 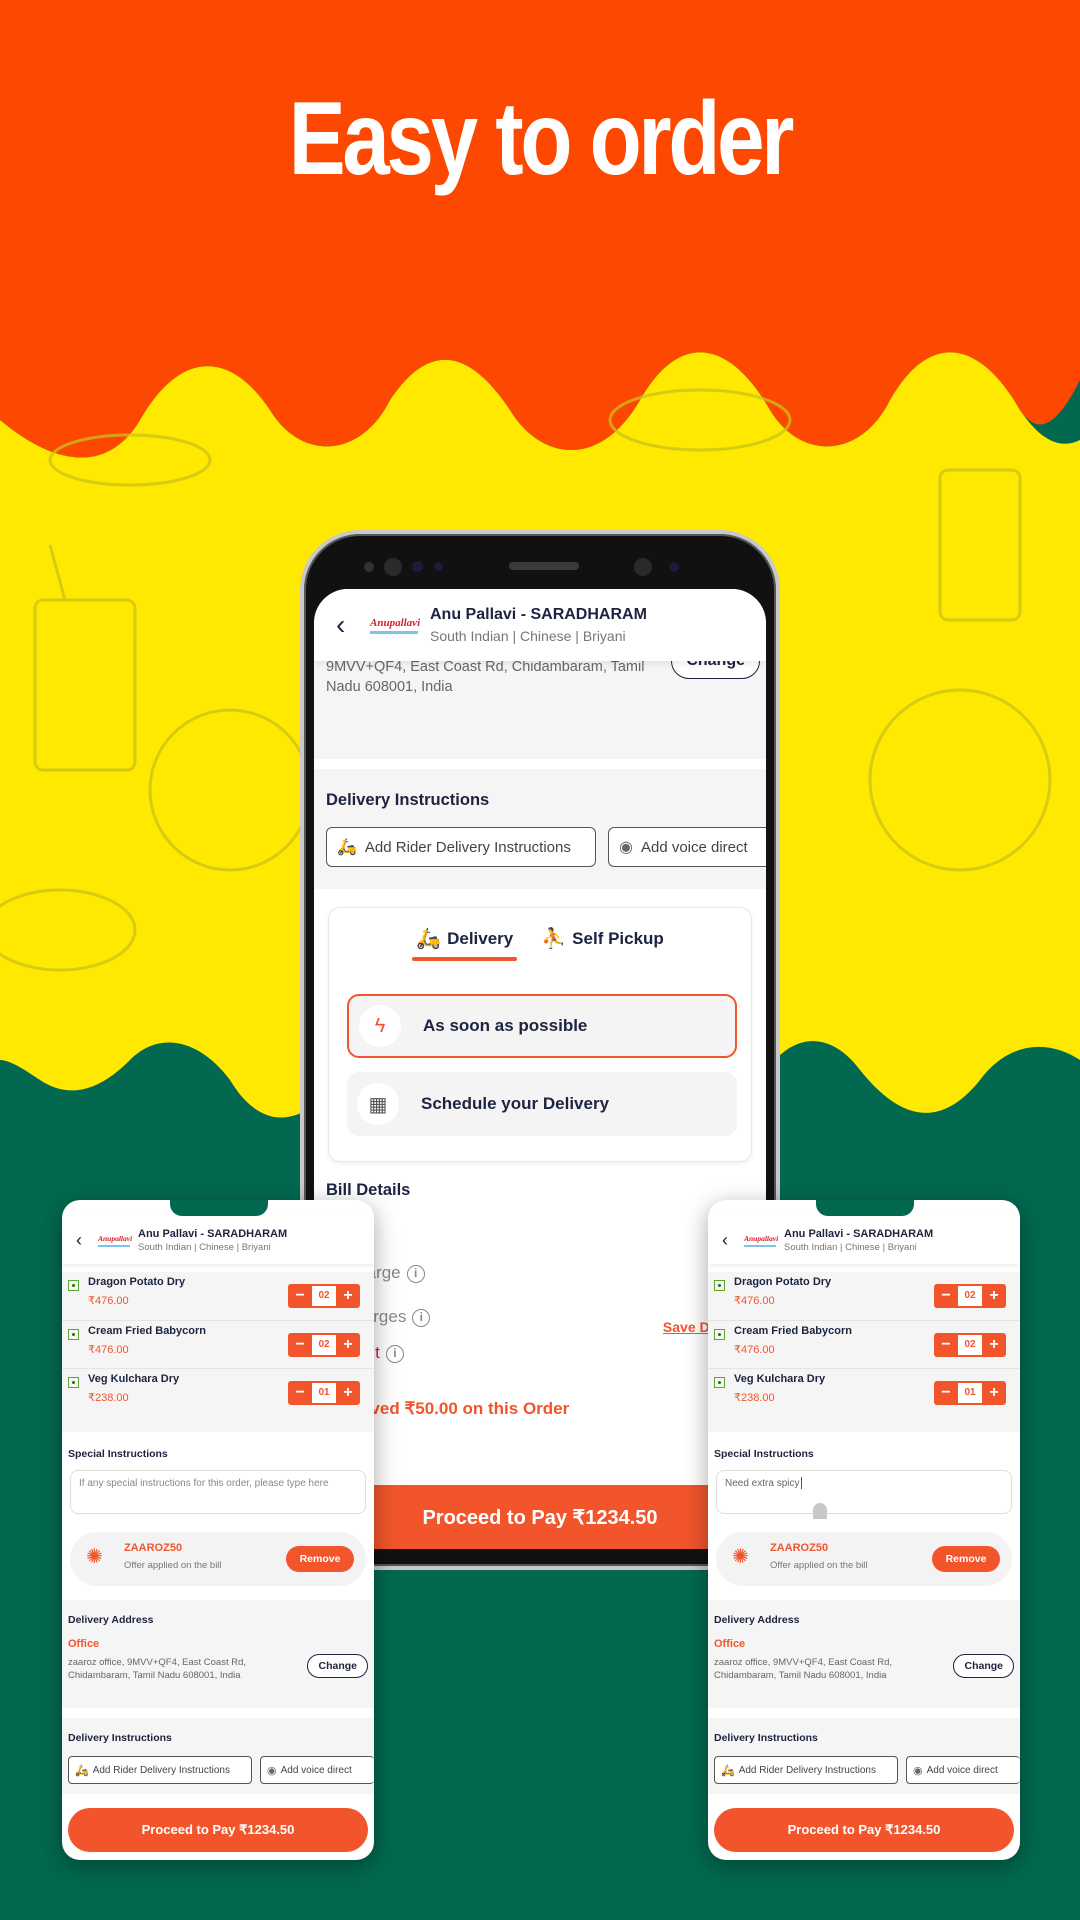 I want to click on tab-self-pickup: ⛹ Self Pickup, so click(x=602, y=943).